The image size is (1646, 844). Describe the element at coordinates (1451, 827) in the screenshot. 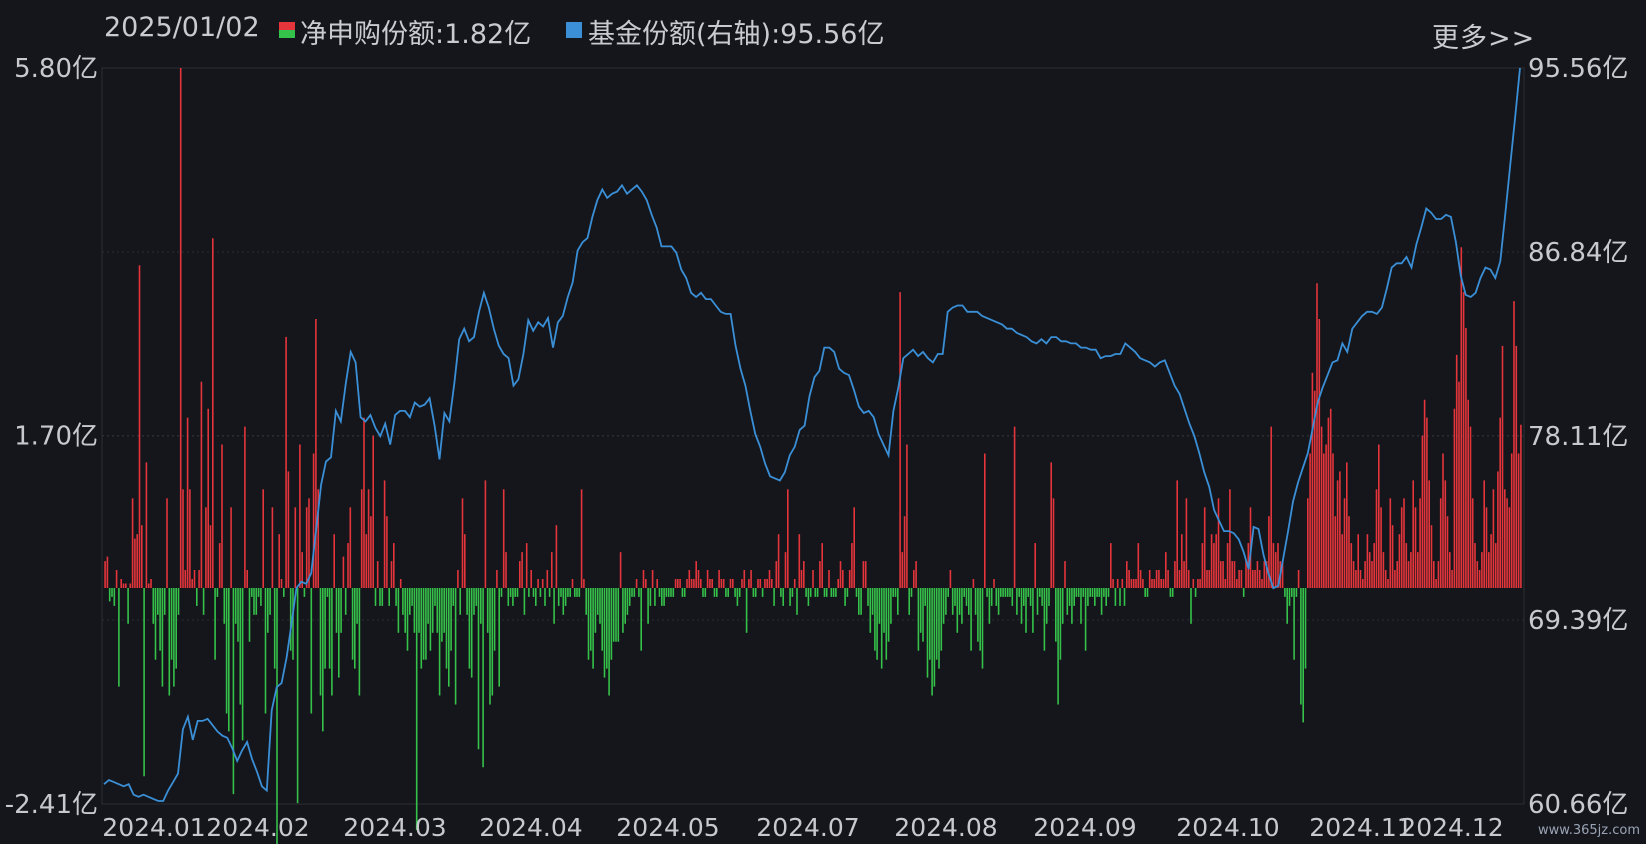

I see `x-tick-label: 2024.12` at that location.